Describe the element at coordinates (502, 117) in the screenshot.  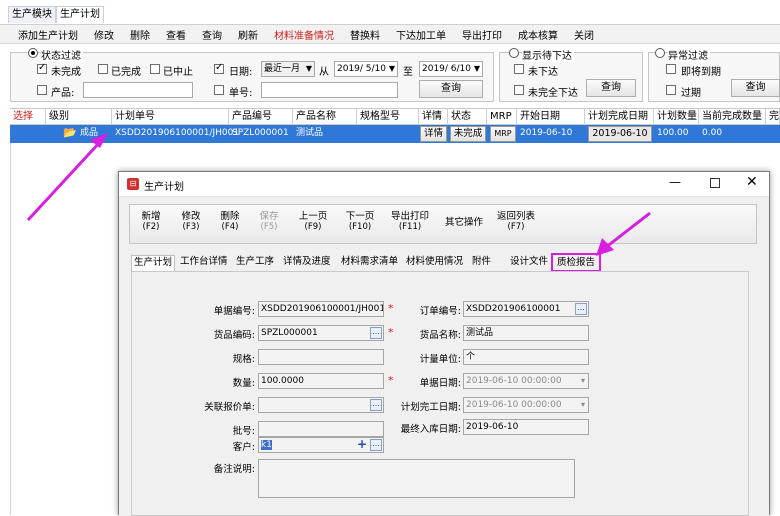
I see `col-mrp: MRP` at that location.